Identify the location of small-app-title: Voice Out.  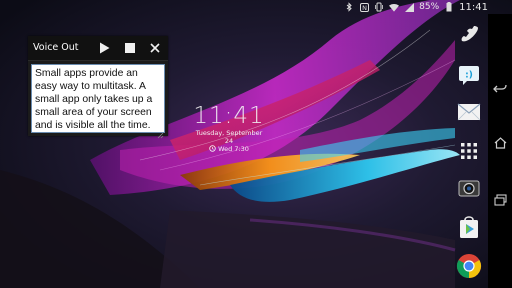
(56, 47).